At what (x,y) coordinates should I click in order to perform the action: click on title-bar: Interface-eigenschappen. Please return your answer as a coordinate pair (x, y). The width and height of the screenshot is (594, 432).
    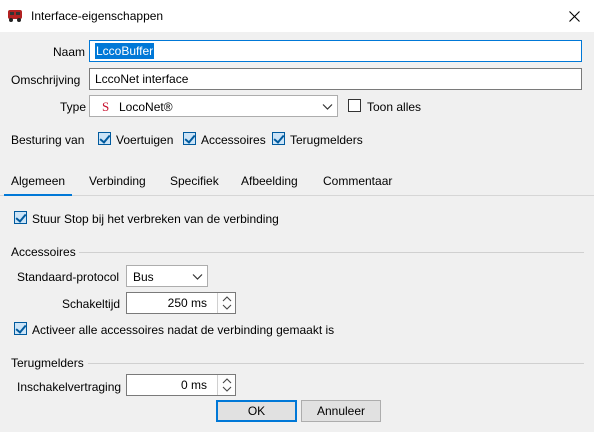
    Looking at the image, I should click on (297, 16).